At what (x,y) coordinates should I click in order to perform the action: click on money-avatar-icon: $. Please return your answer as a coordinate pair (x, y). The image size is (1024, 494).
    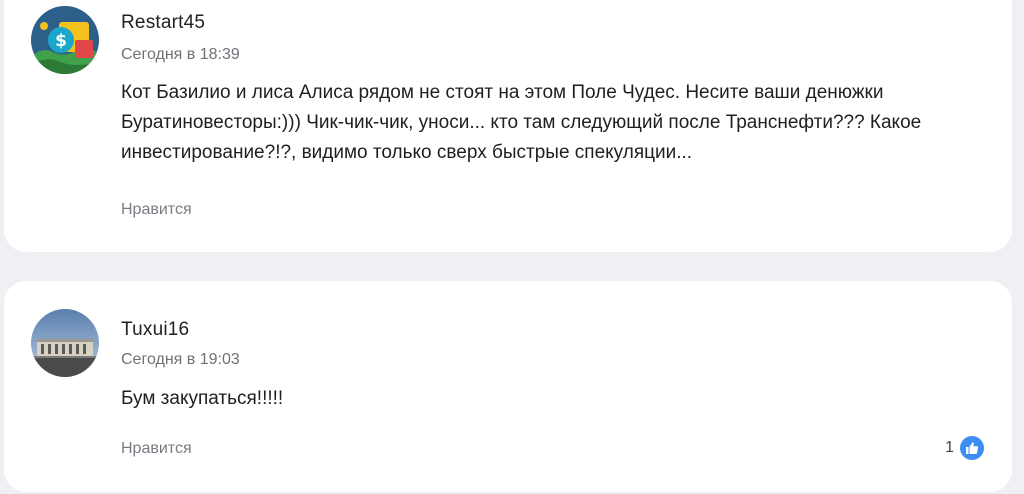
    Looking at the image, I should click on (65, 40).